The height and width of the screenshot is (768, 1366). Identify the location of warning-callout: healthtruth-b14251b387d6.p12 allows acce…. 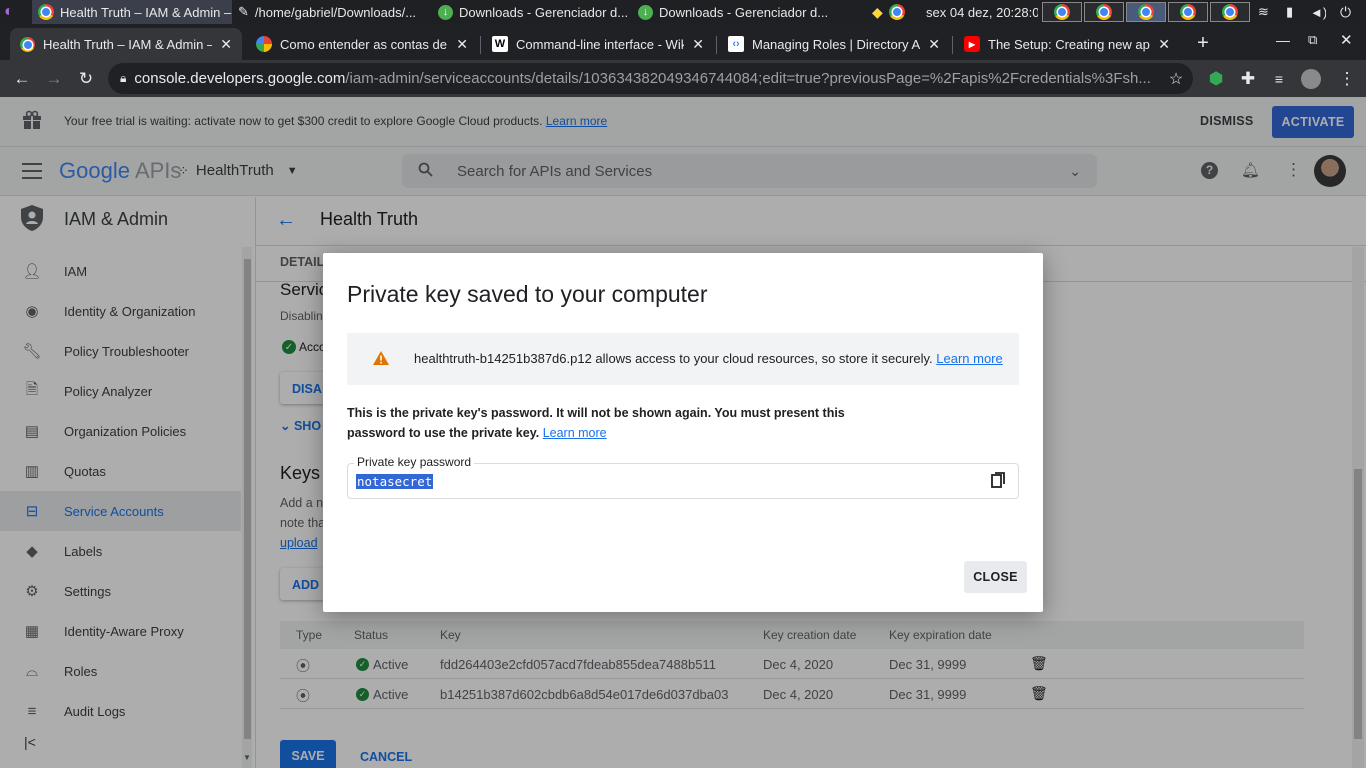
(683, 359).